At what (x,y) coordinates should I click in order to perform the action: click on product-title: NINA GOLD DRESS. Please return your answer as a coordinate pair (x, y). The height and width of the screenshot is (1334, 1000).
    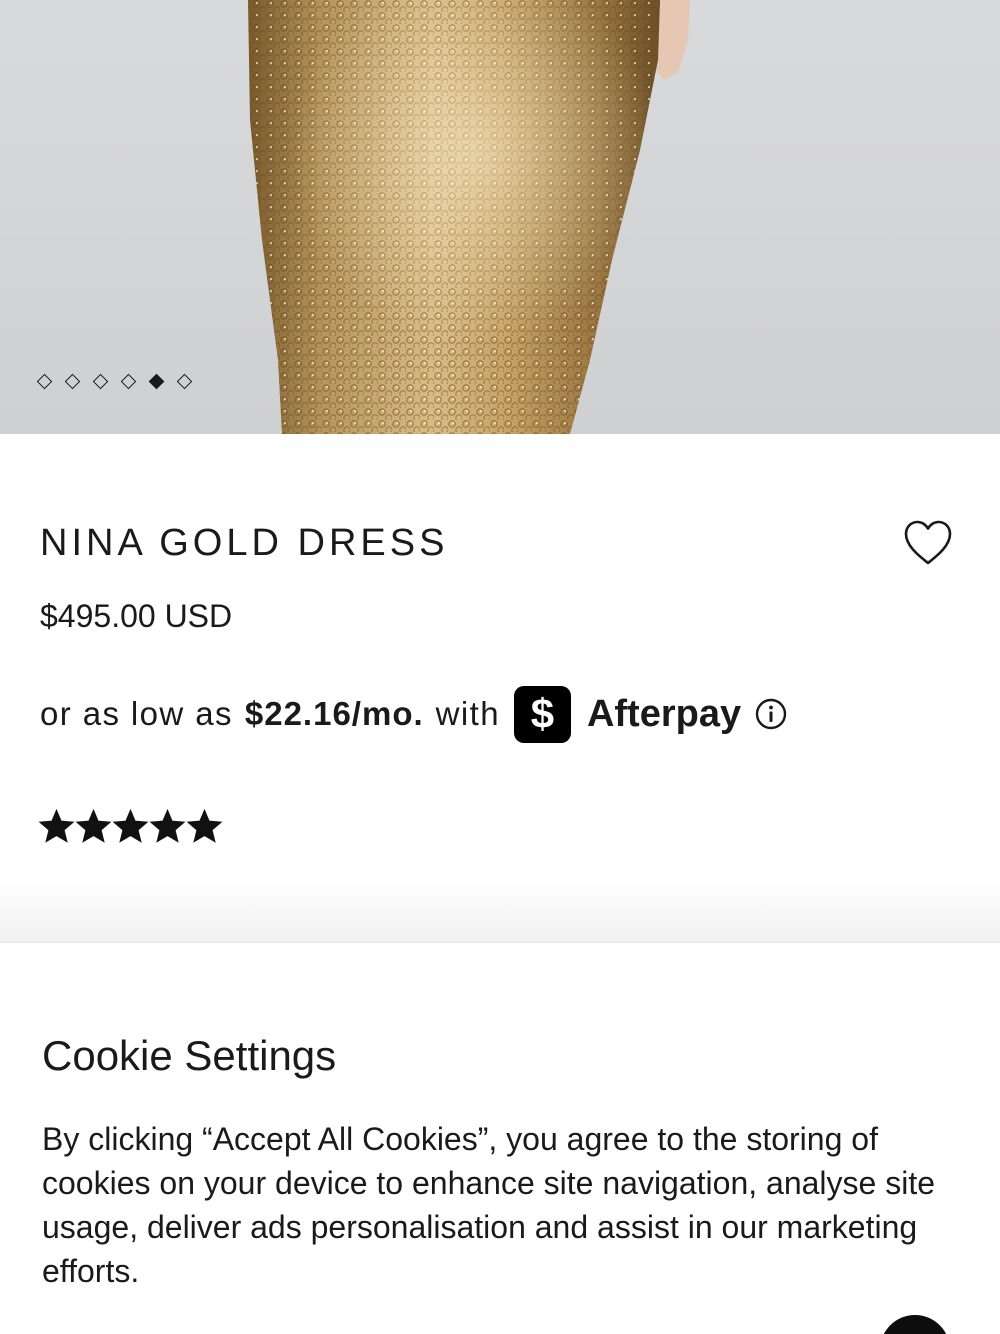
    Looking at the image, I should click on (244, 543).